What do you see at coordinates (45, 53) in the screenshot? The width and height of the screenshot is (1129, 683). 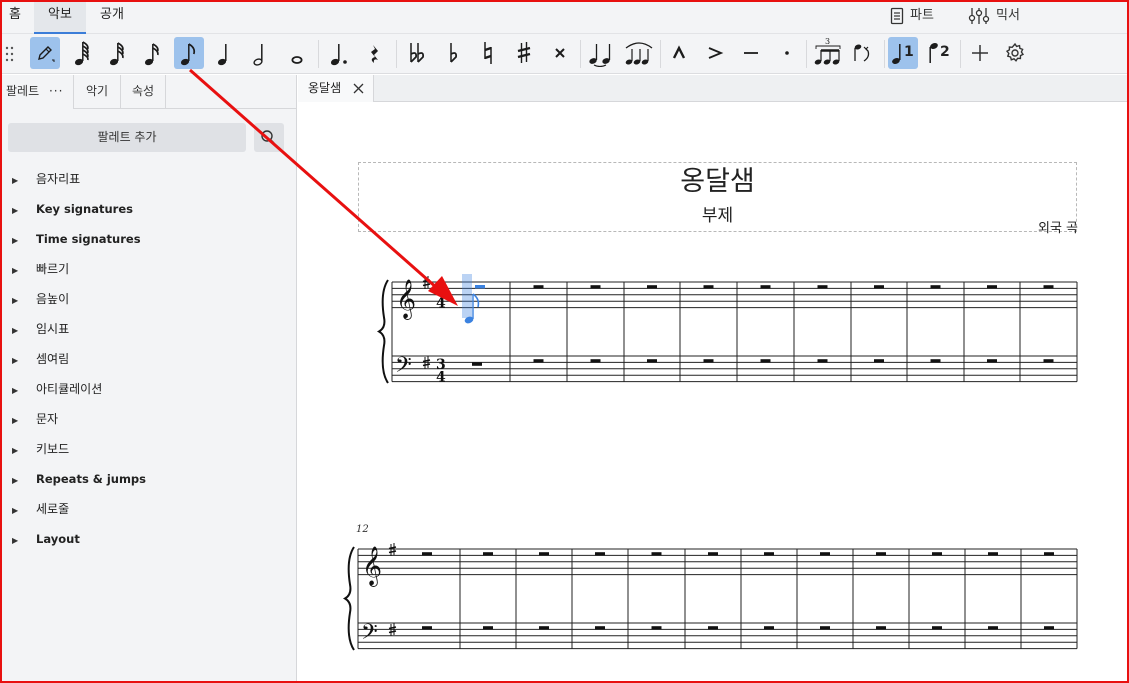 I see `note-input-pencil-button` at bounding box center [45, 53].